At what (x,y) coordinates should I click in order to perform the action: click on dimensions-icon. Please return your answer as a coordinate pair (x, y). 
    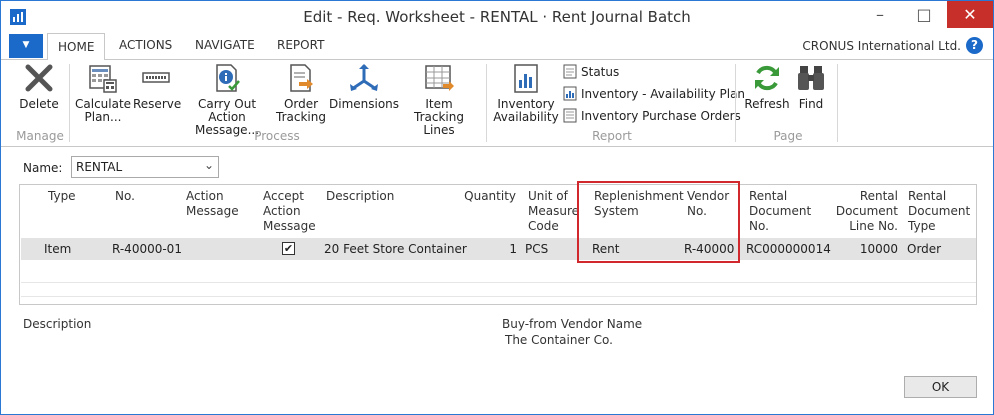
    Looking at the image, I should click on (364, 77).